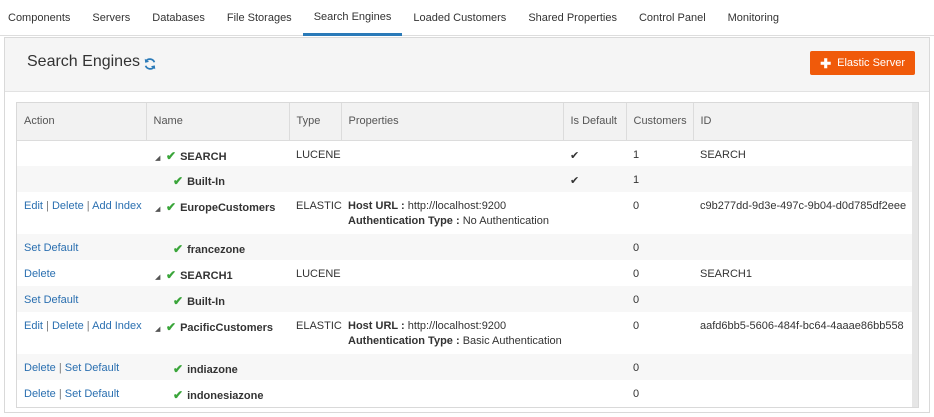  I want to click on tab-shared-properties: Shared Properties, so click(572, 18).